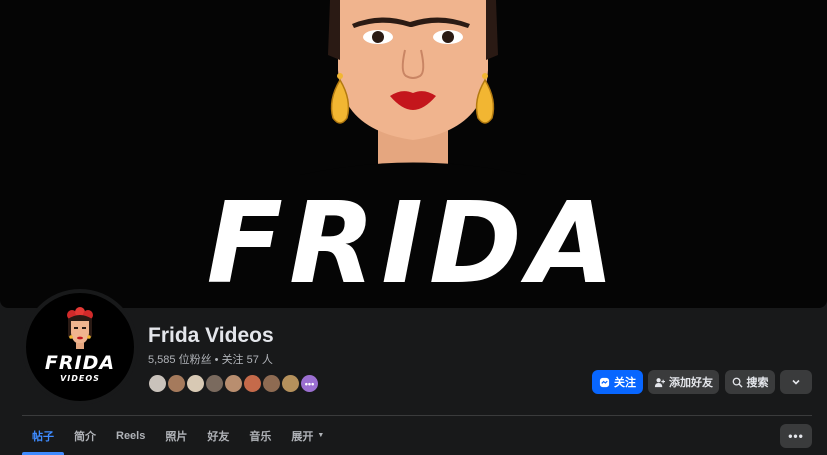 Image resolution: width=827 pixels, height=455 pixels. I want to click on tab-posts: 帖子, so click(43, 435).